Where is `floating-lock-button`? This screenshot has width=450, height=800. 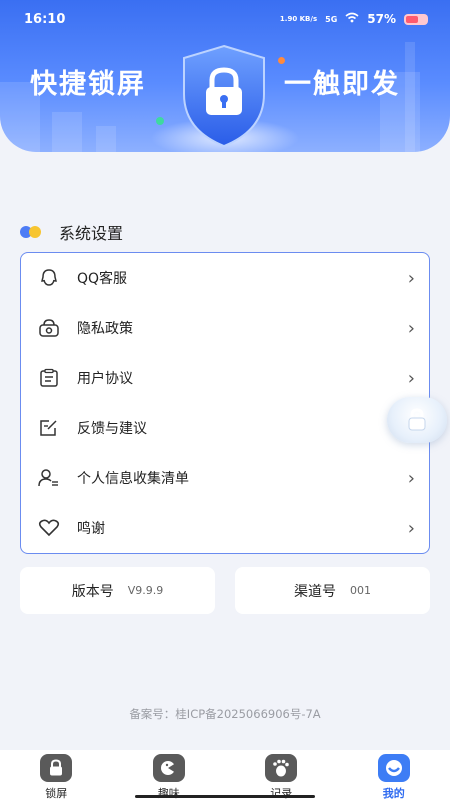
floating-lock-button is located at coordinates (417, 420).